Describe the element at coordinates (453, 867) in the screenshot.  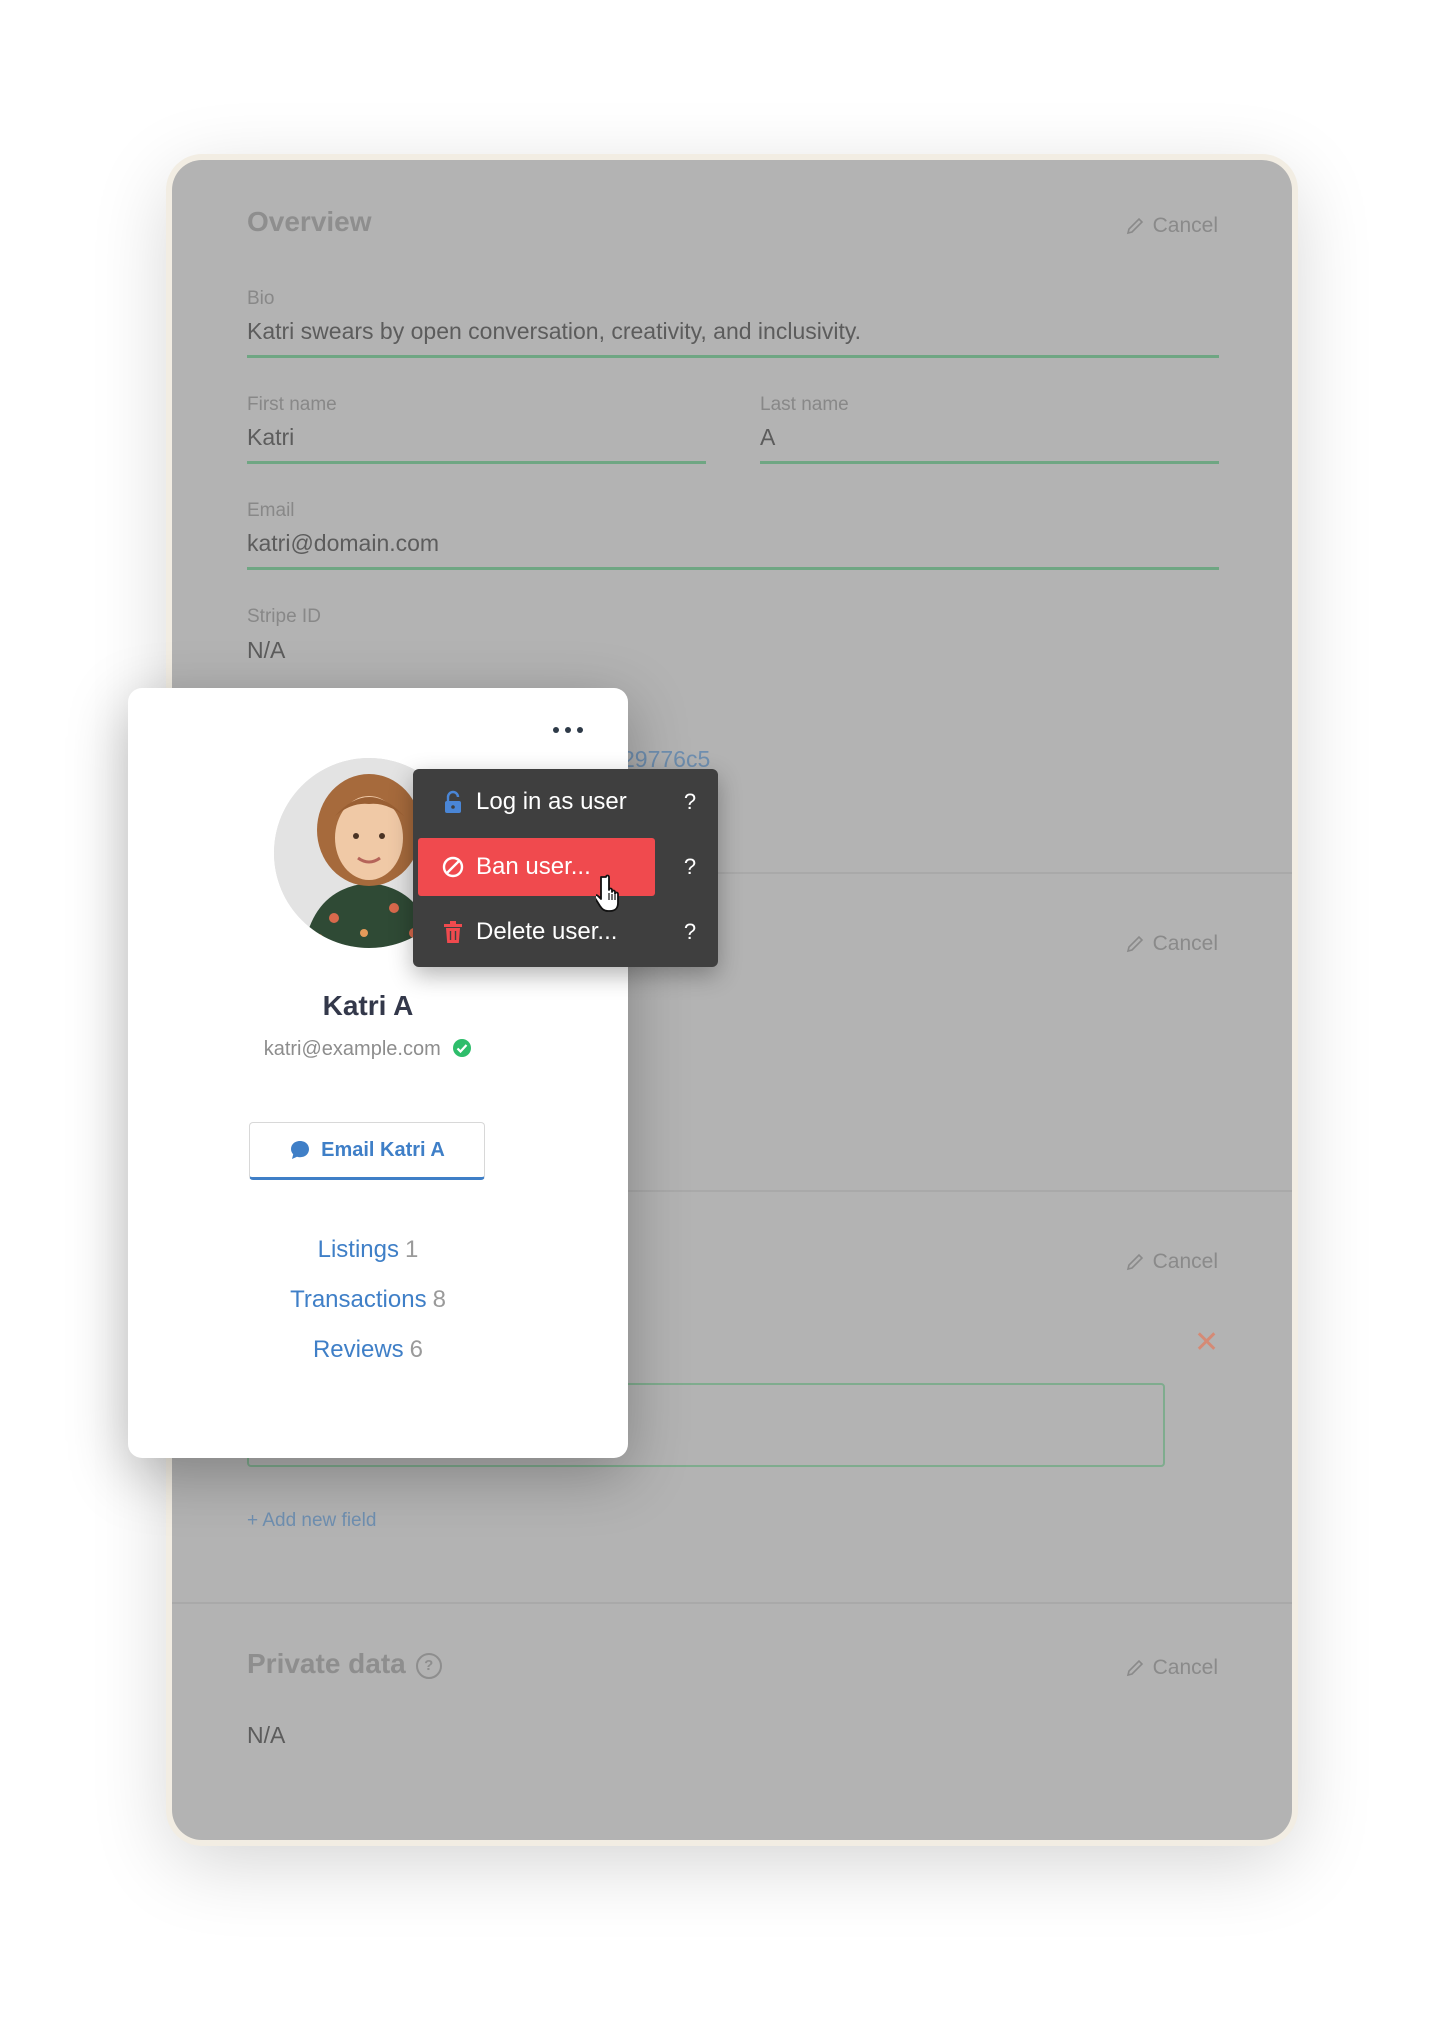
I see `ban-icon` at that location.